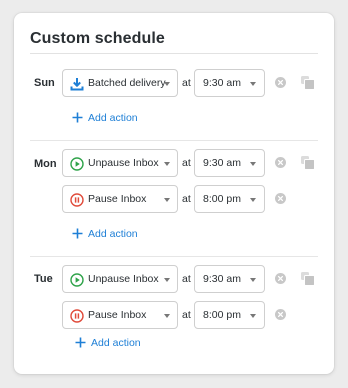  Describe the element at coordinates (97, 38) in the screenshot. I see `card-title: Custom schedule` at that location.